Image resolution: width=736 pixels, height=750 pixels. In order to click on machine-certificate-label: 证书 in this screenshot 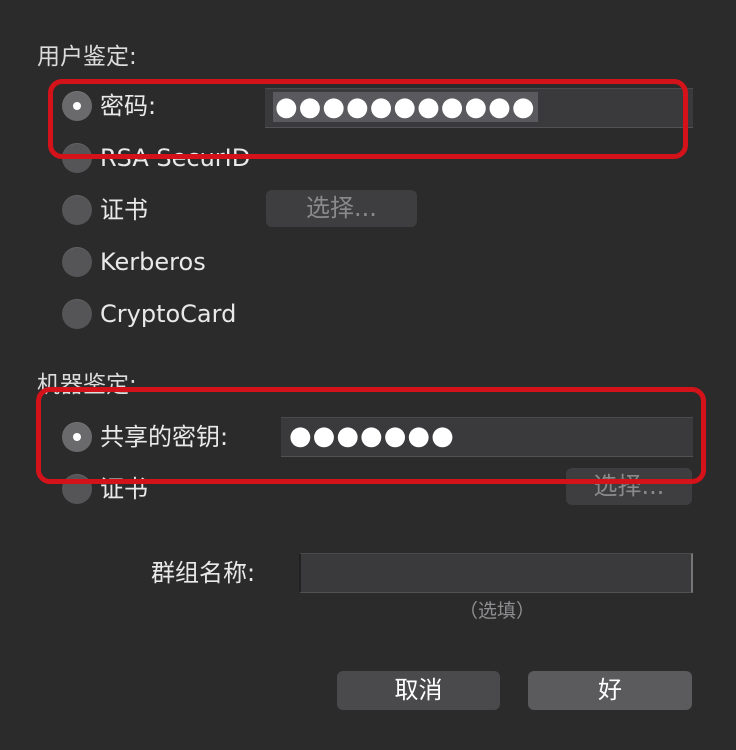, I will do `click(124, 489)`.